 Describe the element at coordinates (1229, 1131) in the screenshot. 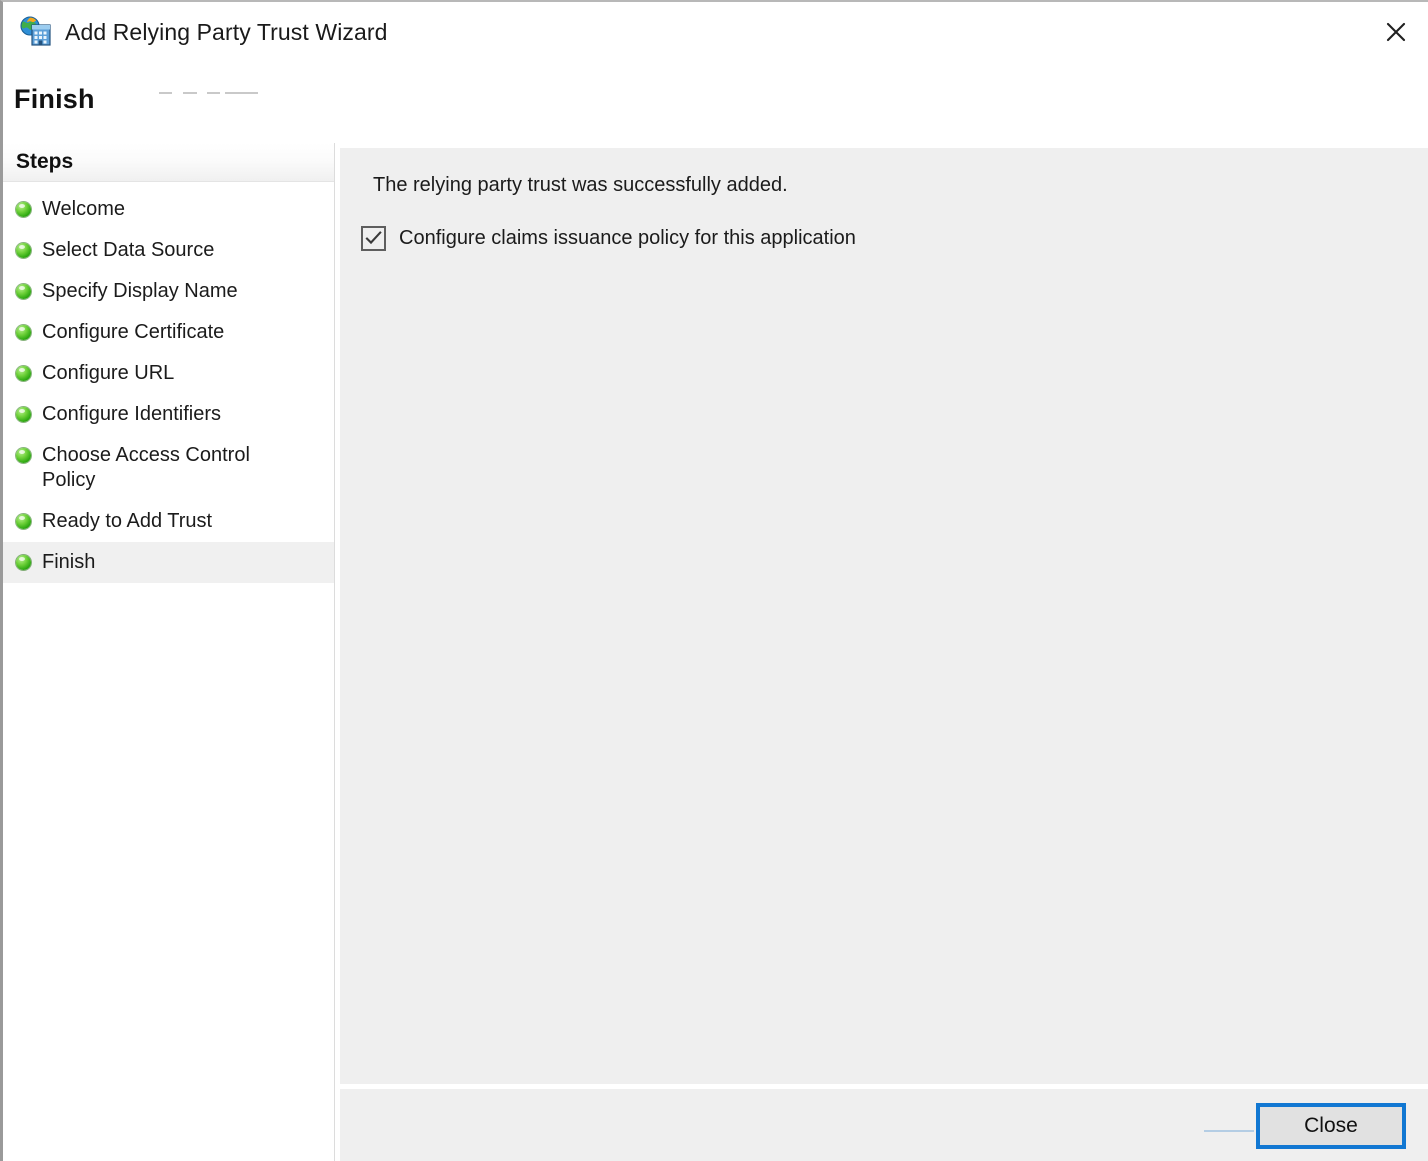

I see `footer-artifact-line` at that location.